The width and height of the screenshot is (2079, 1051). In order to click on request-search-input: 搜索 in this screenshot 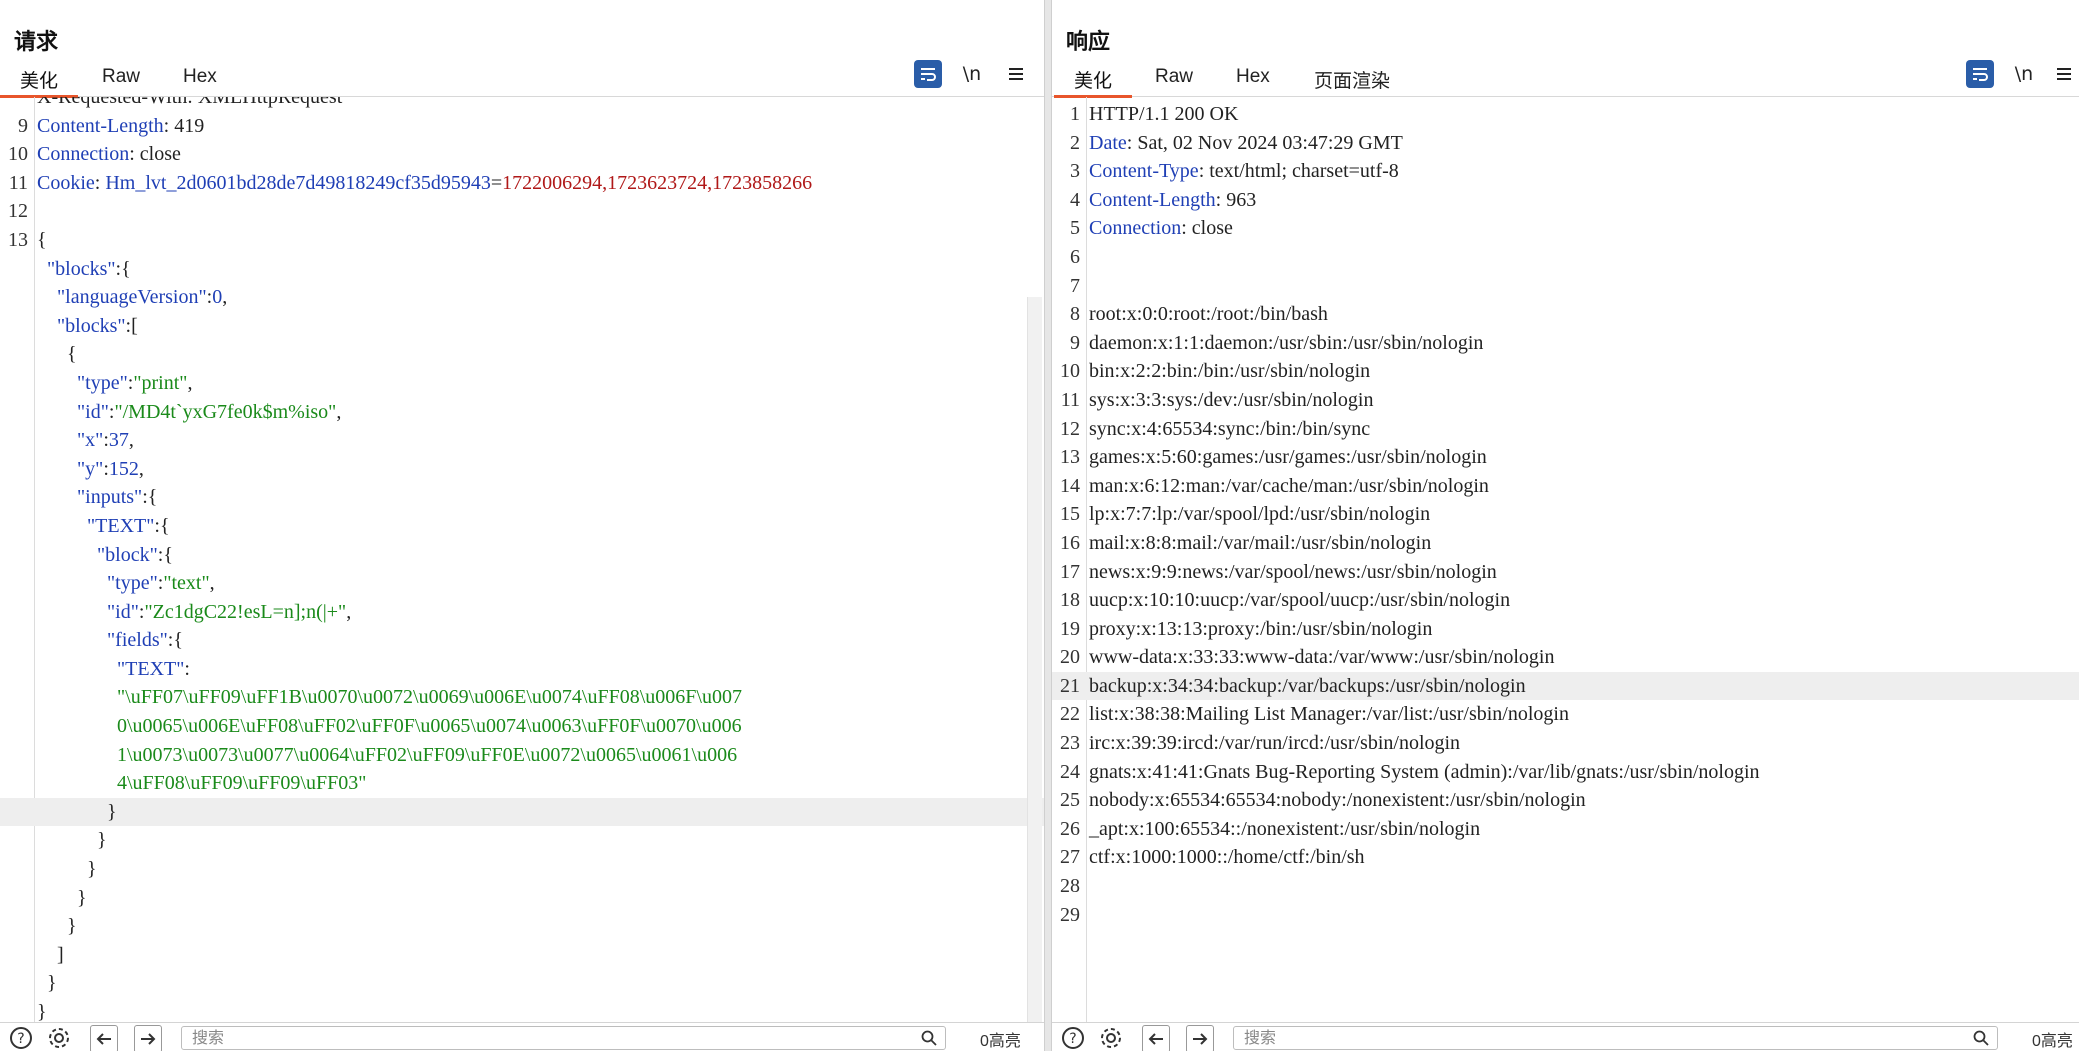, I will do `click(563, 1038)`.